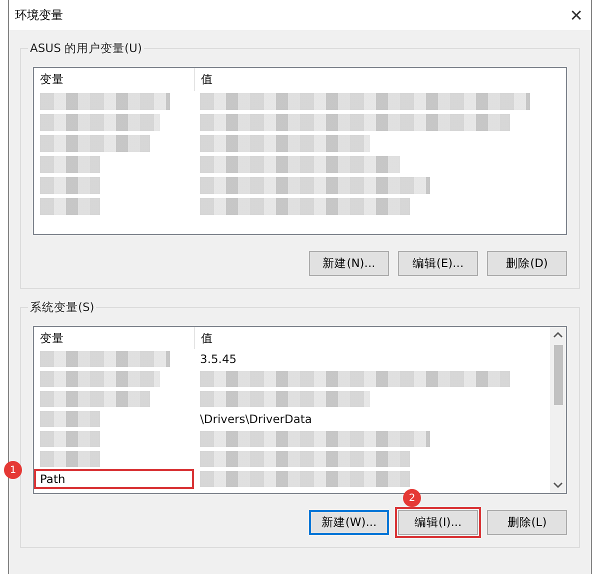  Describe the element at coordinates (62, 307) in the screenshot. I see `group-label: 系统变量(S)` at that location.